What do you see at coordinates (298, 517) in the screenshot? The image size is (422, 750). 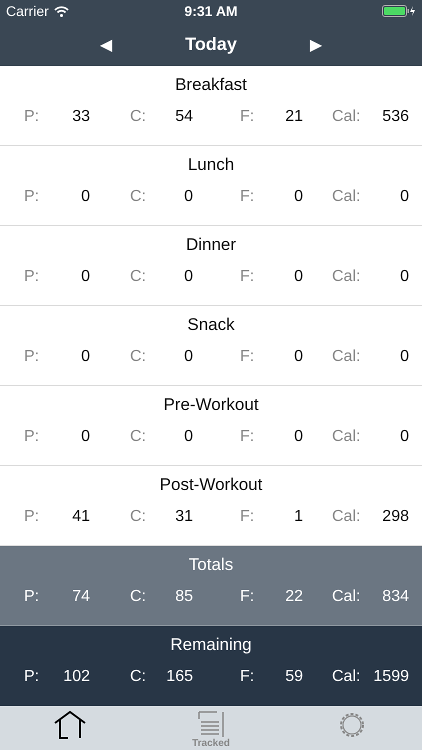 I see `macro-value: 1` at bounding box center [298, 517].